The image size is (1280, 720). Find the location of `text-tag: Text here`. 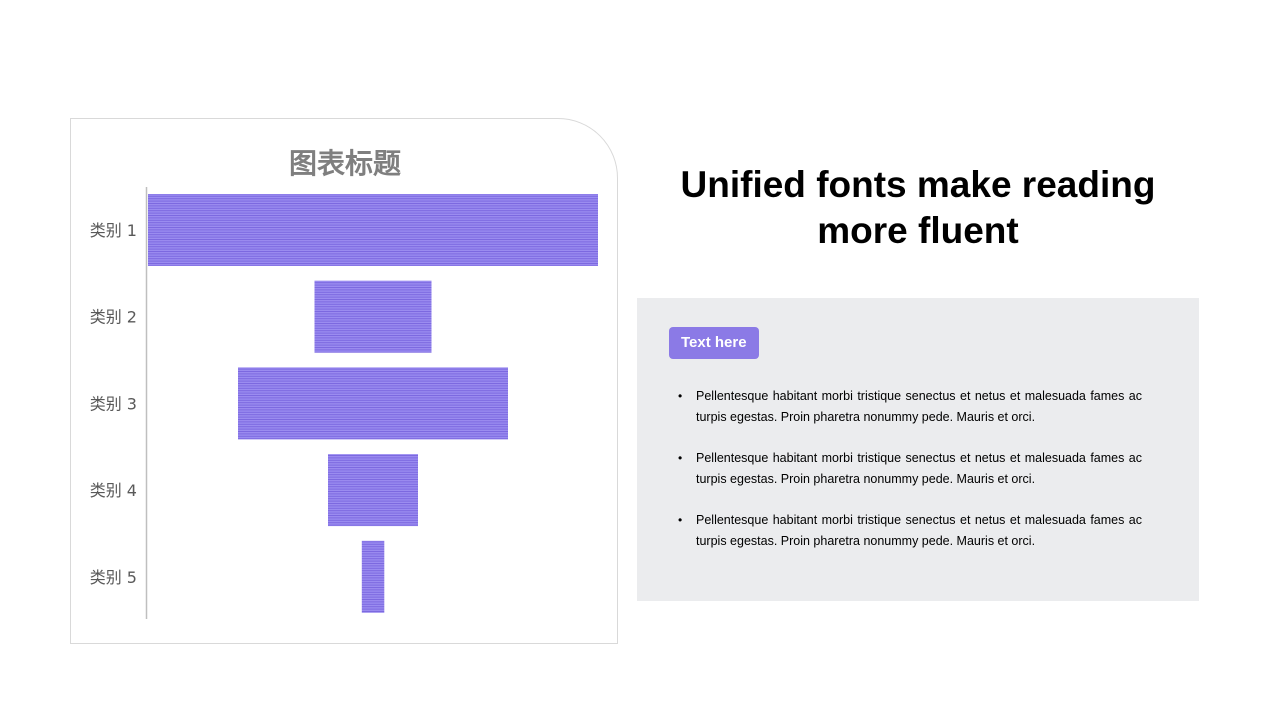

text-tag: Text here is located at coordinates (714, 343).